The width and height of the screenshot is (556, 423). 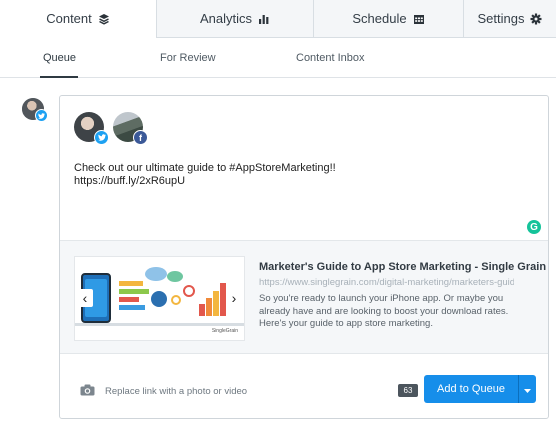 I want to click on facebook-icon: f, so click(x=140, y=137).